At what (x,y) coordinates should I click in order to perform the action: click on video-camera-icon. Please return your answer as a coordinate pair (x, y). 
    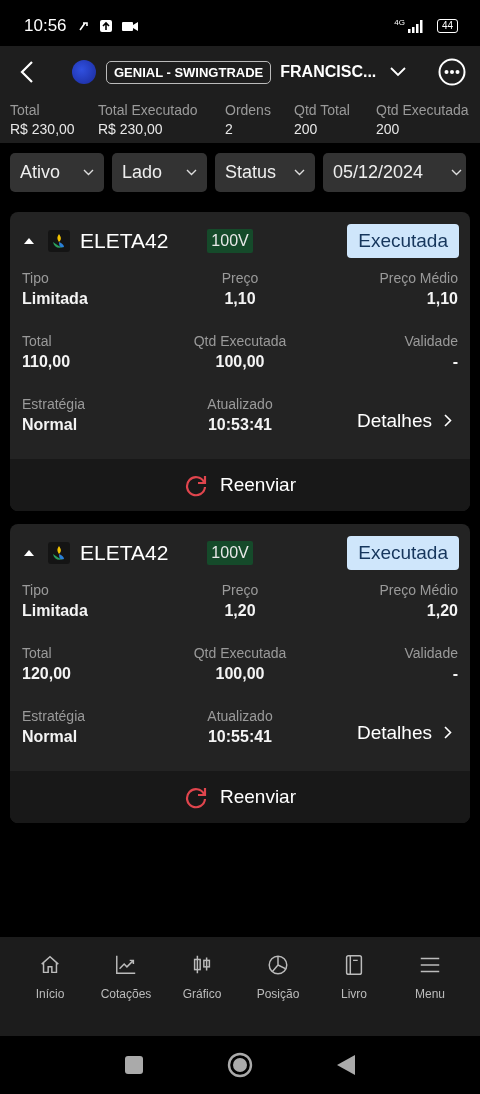
    Looking at the image, I should click on (129, 26).